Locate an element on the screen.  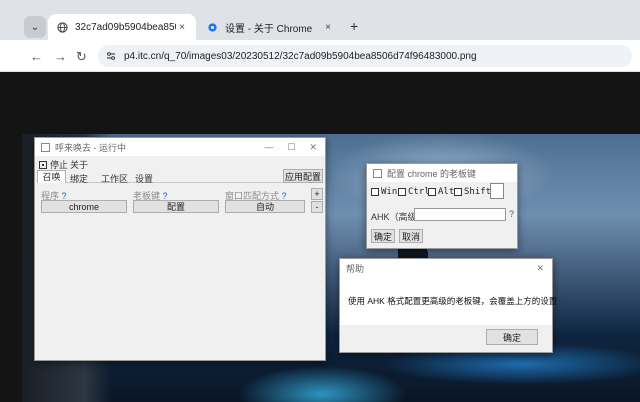
forward-arrow-icon: → is located at coordinates (60, 56).